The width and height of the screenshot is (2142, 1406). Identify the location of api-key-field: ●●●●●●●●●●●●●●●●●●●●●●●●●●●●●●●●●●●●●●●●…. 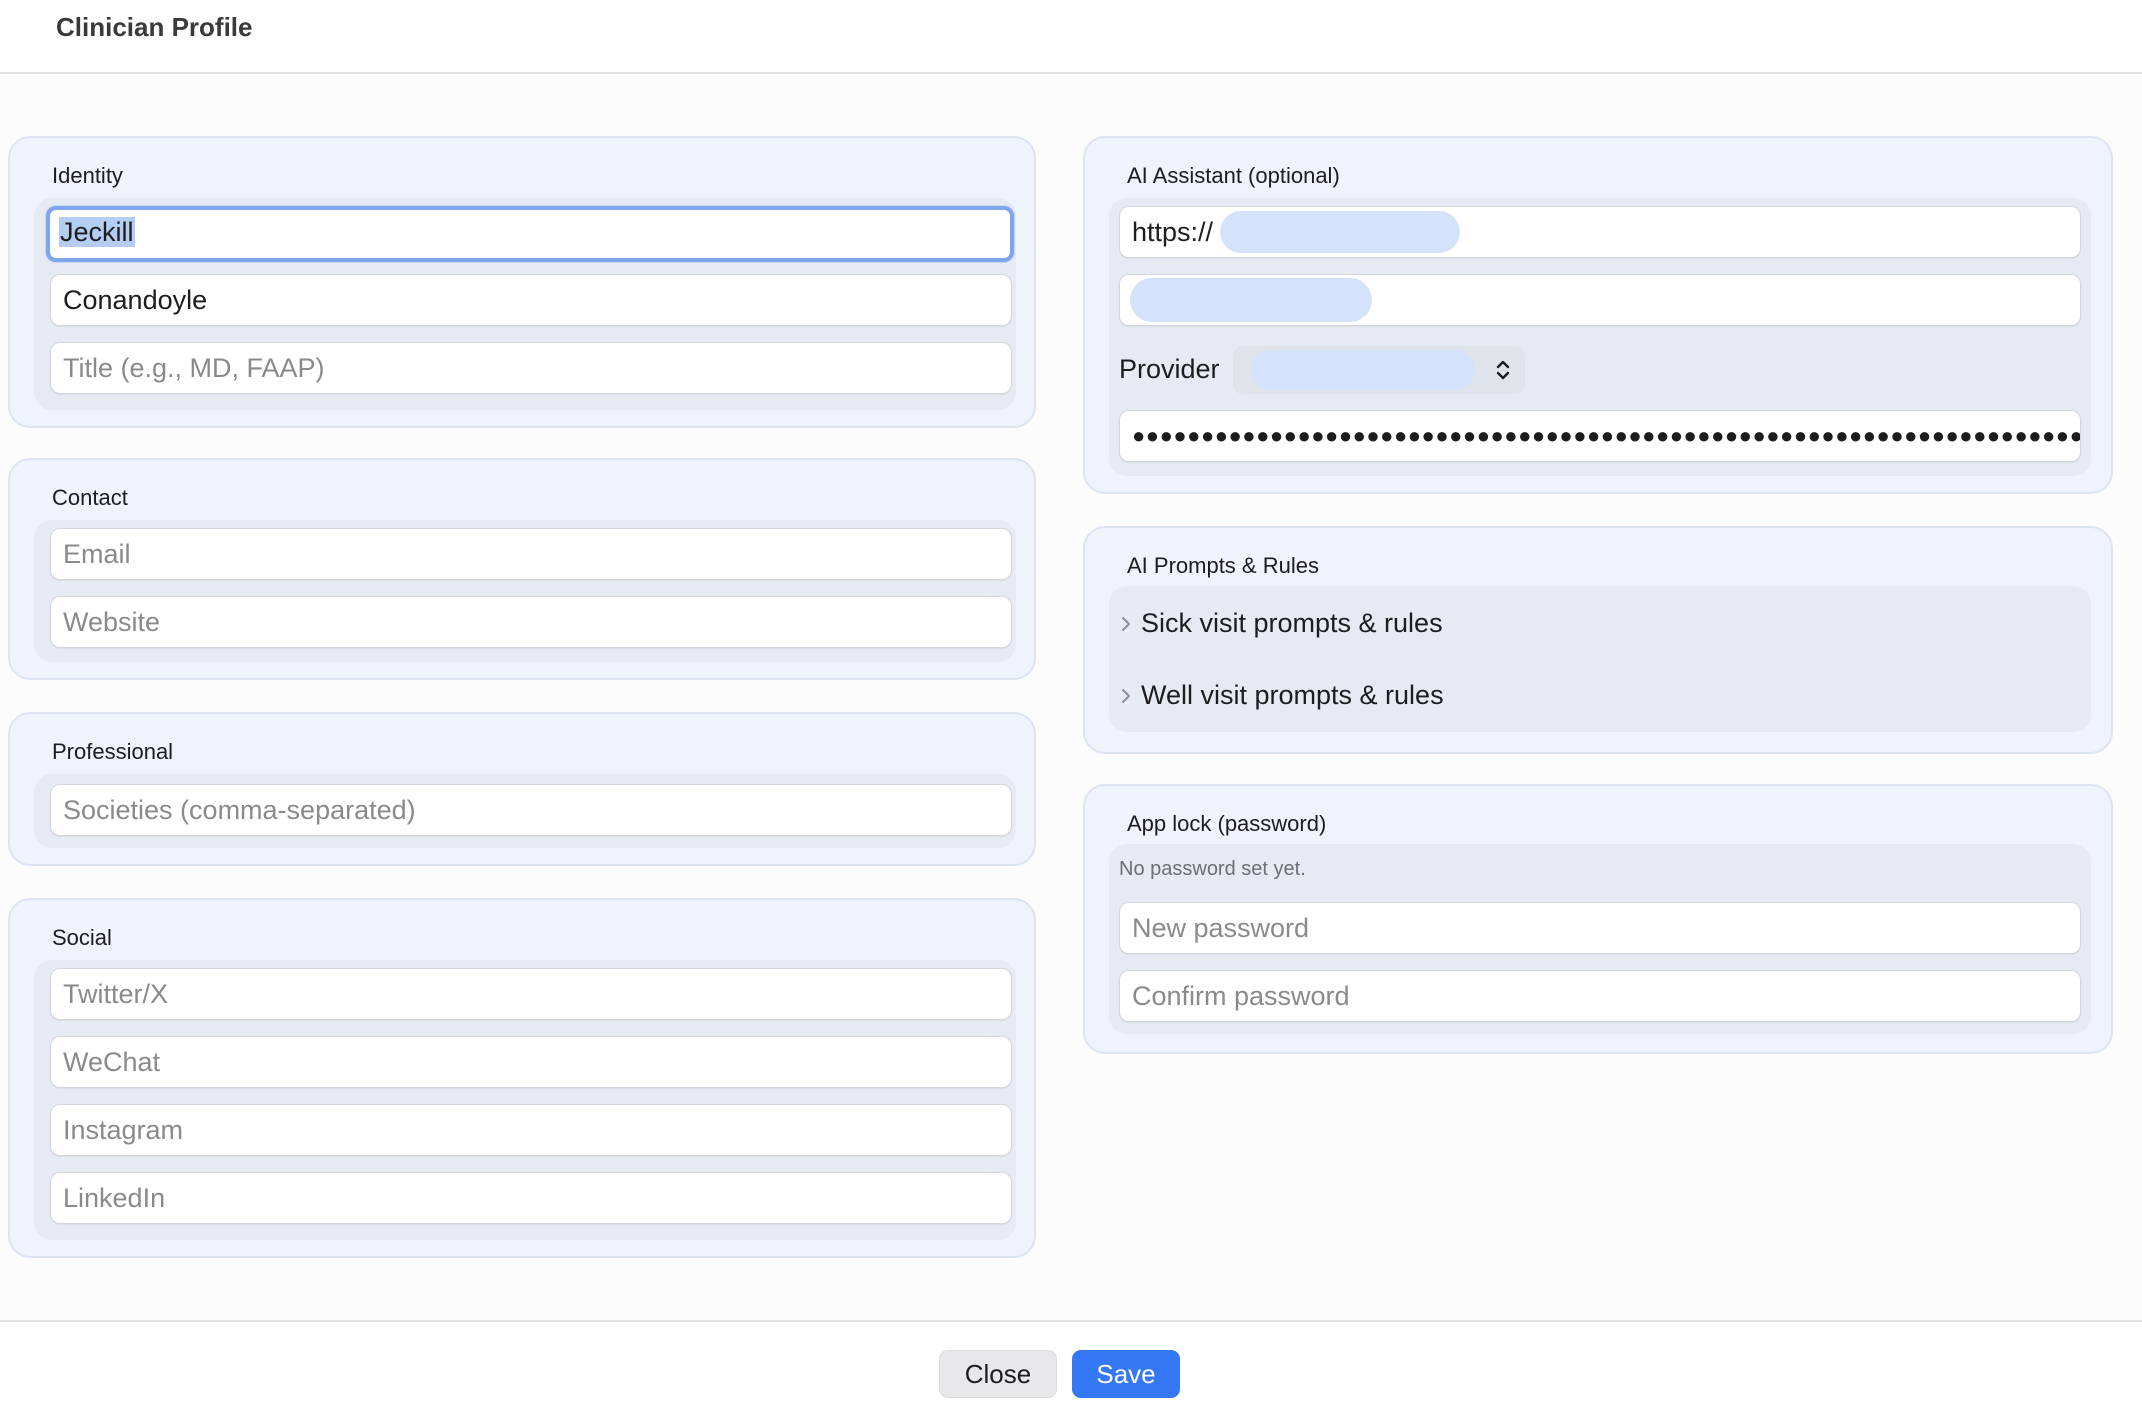
(1600, 436).